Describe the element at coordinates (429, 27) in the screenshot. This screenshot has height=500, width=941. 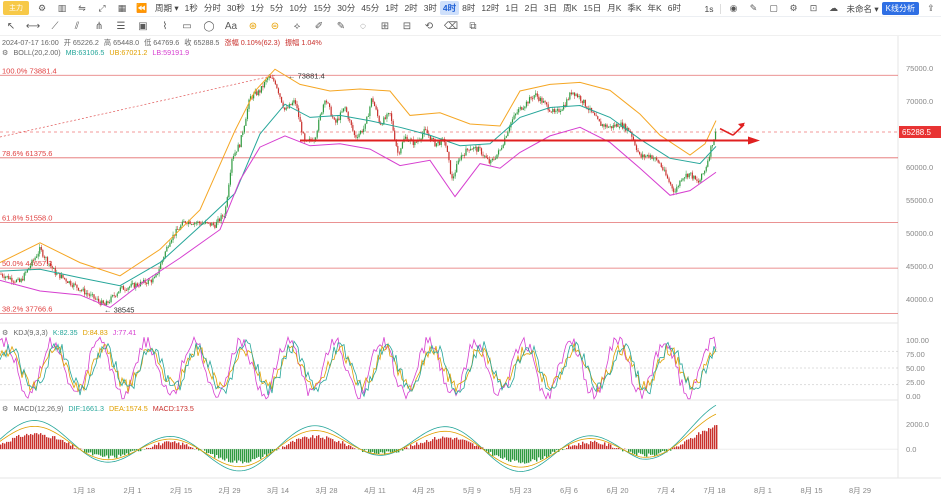
I see `sync-drawings-icon: ⟲` at that location.